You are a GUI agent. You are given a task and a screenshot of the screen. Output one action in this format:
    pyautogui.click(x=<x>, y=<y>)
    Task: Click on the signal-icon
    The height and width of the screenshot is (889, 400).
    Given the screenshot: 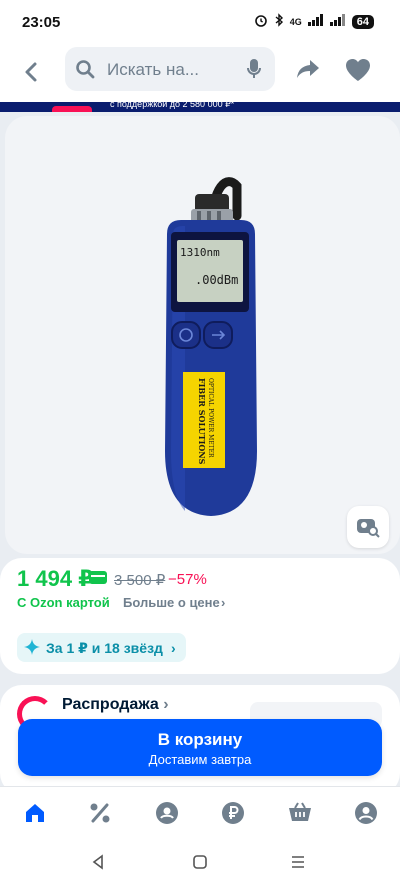 What is the action you would take?
    pyautogui.click(x=315, y=21)
    